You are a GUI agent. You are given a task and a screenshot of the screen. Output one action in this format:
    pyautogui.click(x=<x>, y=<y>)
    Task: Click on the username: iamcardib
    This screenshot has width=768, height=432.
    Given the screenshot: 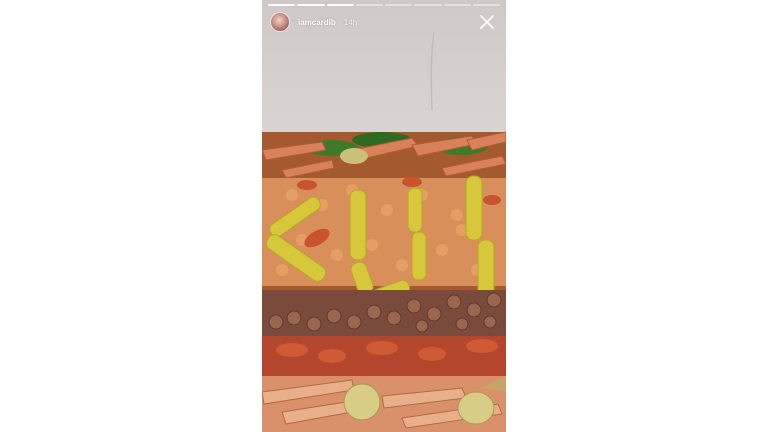 What is the action you would take?
    pyautogui.click(x=317, y=22)
    